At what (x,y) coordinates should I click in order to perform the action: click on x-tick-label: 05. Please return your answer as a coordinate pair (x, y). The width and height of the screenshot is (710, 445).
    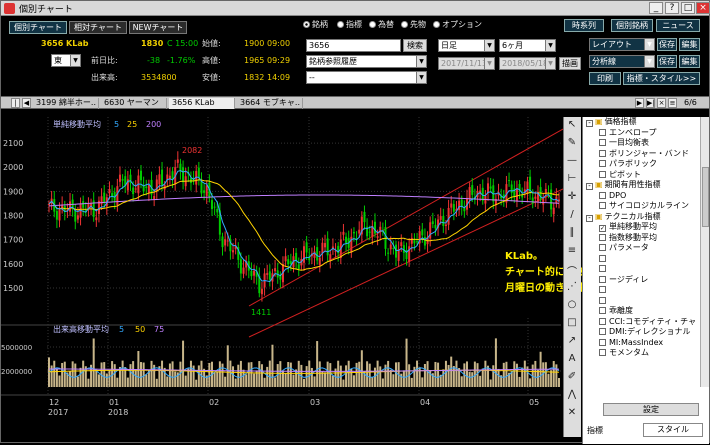
    Looking at the image, I should click on (534, 402).